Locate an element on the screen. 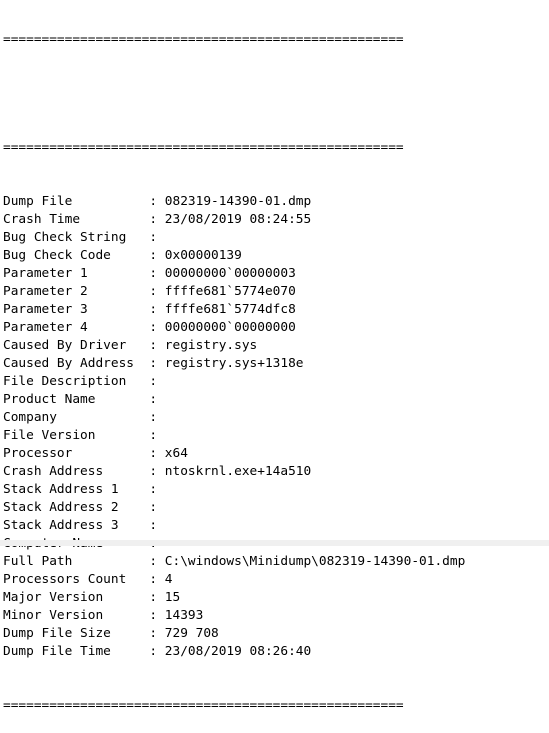 The width and height of the screenshot is (549, 733). field-label: Processors Count is located at coordinates (65, 579).